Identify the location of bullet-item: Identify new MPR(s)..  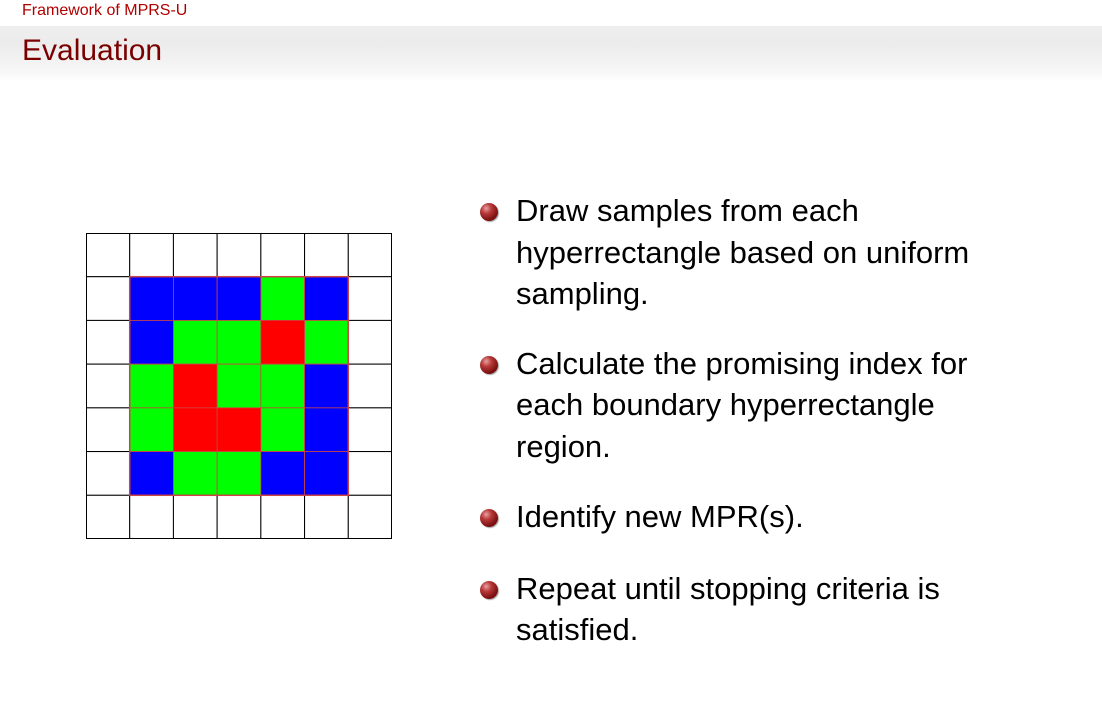
(778, 517).